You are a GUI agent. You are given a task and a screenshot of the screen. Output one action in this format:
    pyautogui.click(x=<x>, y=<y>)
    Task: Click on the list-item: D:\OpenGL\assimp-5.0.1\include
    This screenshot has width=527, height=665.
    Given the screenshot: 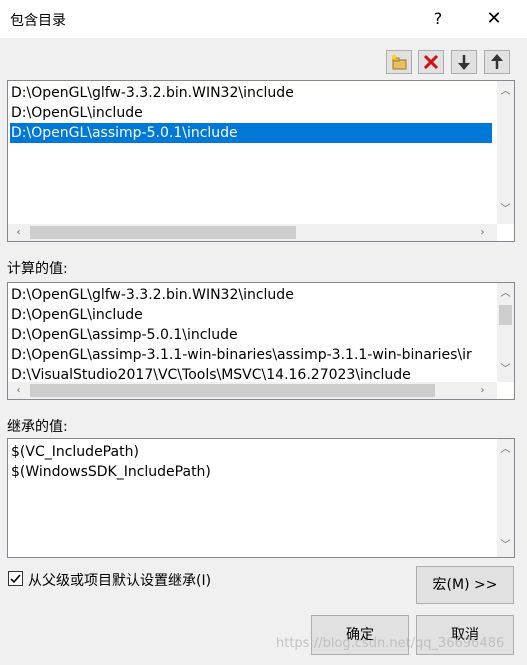 What is the action you would take?
    pyautogui.click(x=124, y=335)
    